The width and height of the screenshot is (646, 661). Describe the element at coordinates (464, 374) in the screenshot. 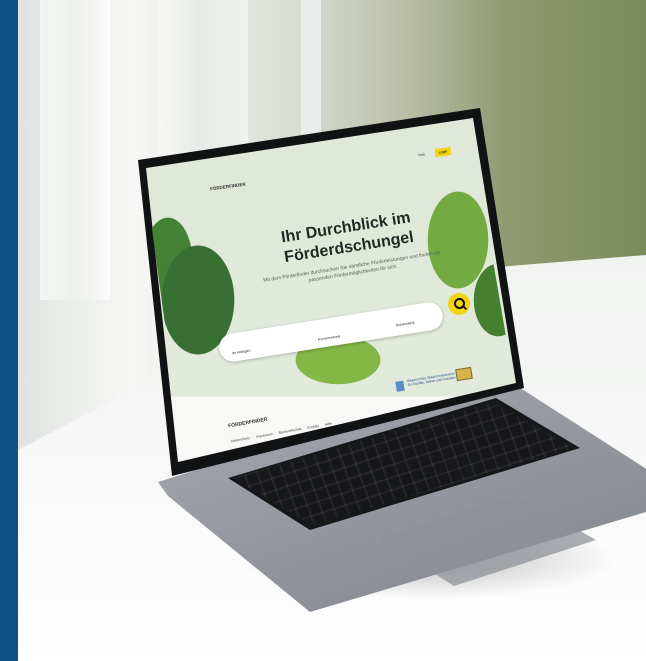

I see `coat-of-arms-icon` at that location.